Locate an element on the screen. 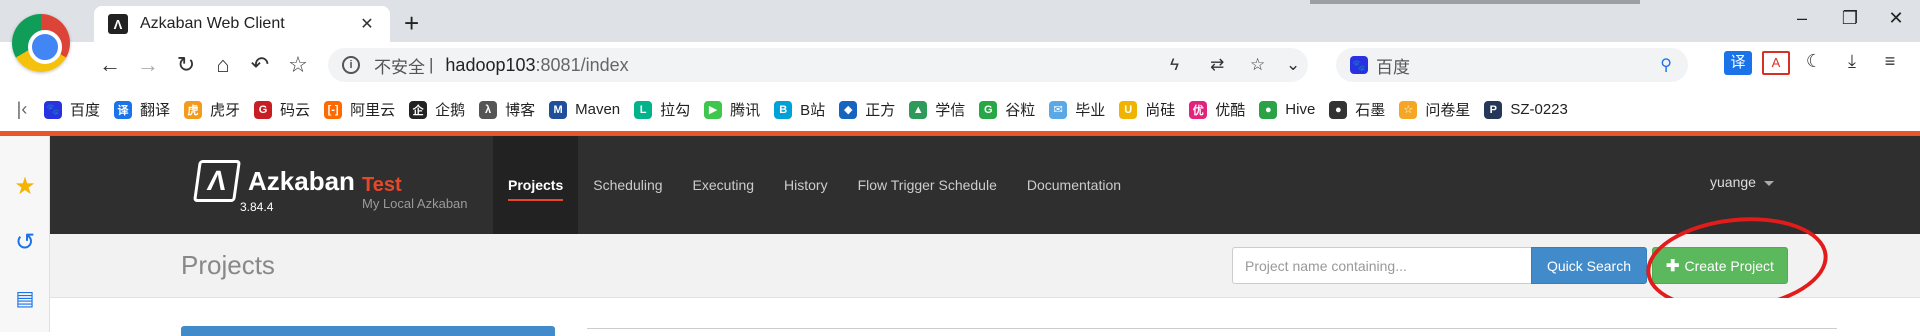 The width and height of the screenshot is (1920, 336). azkaban-logo-icon: Λ is located at coordinates (217, 181).